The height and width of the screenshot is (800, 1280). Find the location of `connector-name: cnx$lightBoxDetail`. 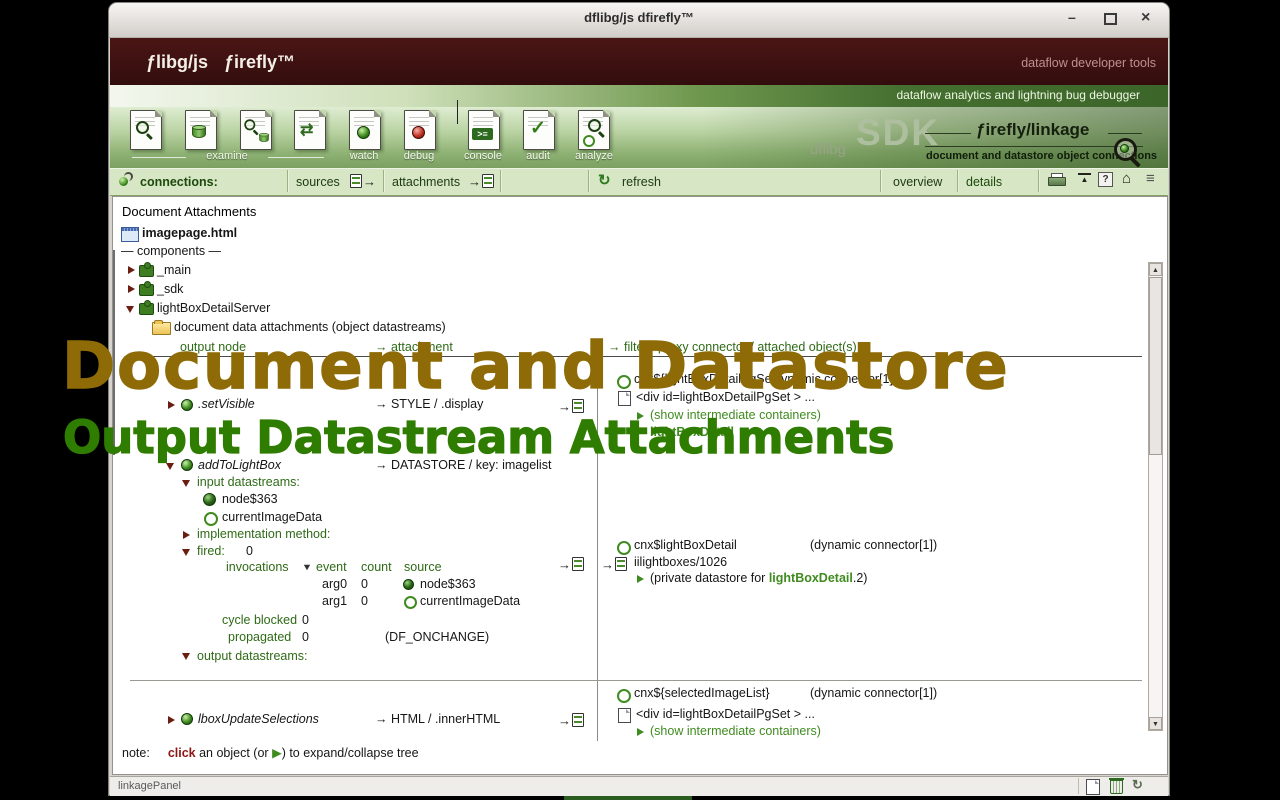

connector-name: cnx$lightBoxDetail is located at coordinates (685, 545).